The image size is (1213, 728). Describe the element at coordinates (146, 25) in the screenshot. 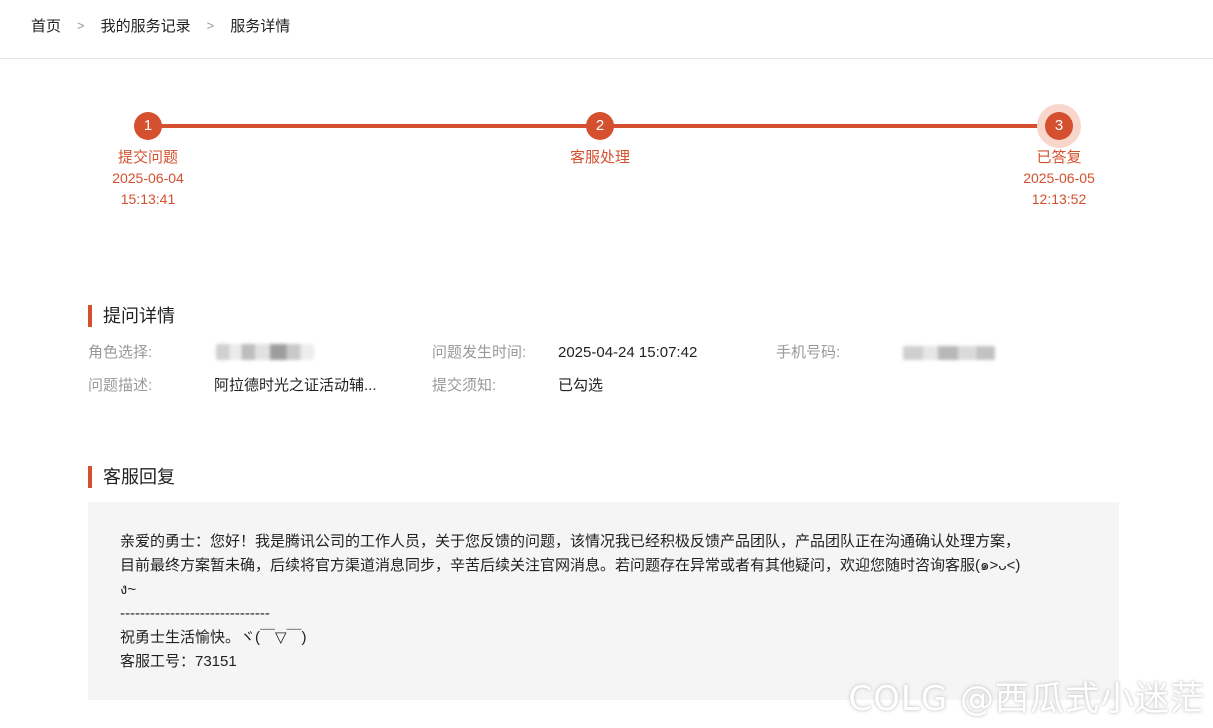

I see `breadcrumb-service-records-link: 我的服务记录` at that location.